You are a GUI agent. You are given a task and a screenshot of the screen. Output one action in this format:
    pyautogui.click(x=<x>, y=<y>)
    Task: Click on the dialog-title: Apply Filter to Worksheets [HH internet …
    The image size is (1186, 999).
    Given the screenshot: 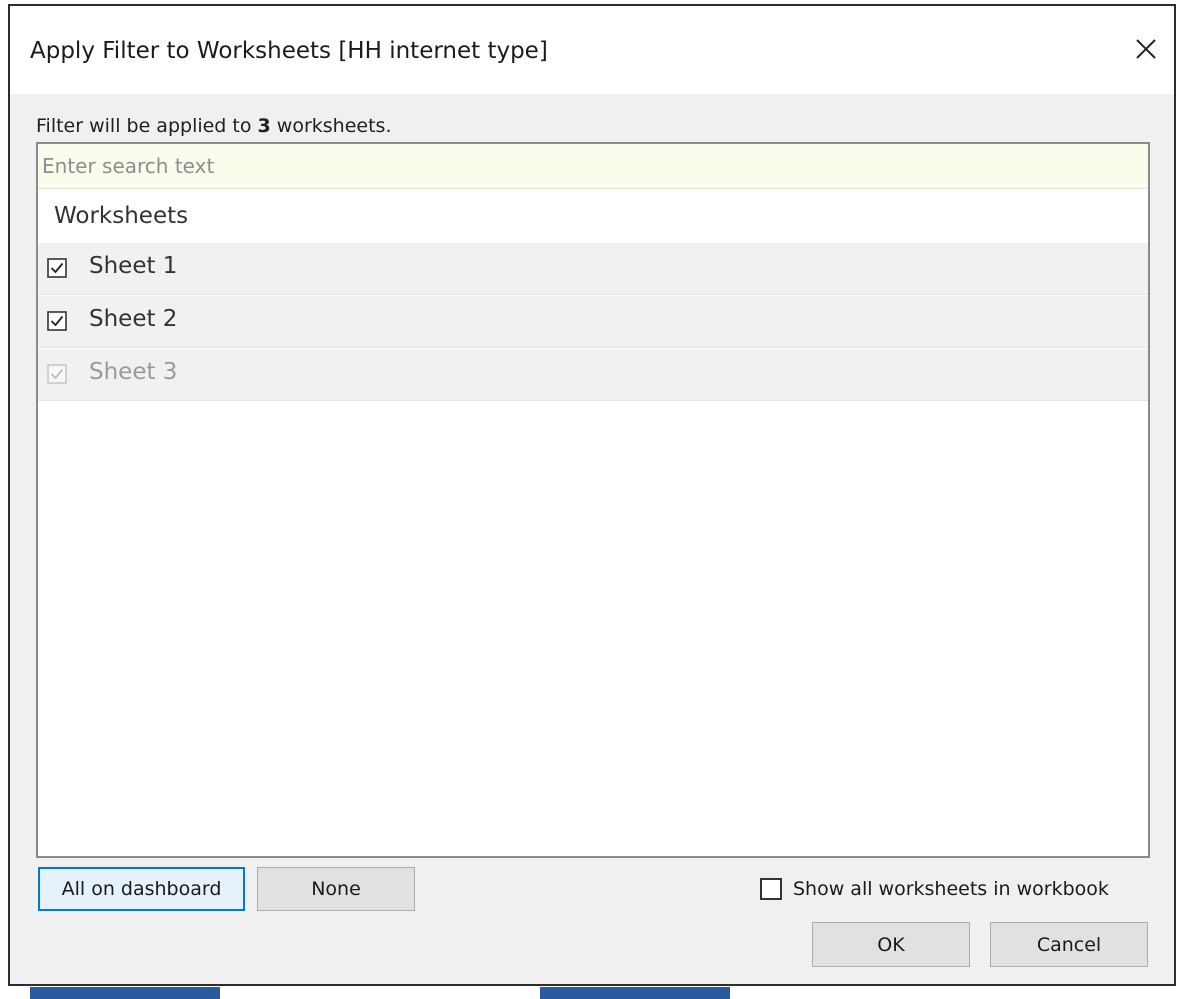 What is the action you would take?
    pyautogui.click(x=289, y=51)
    